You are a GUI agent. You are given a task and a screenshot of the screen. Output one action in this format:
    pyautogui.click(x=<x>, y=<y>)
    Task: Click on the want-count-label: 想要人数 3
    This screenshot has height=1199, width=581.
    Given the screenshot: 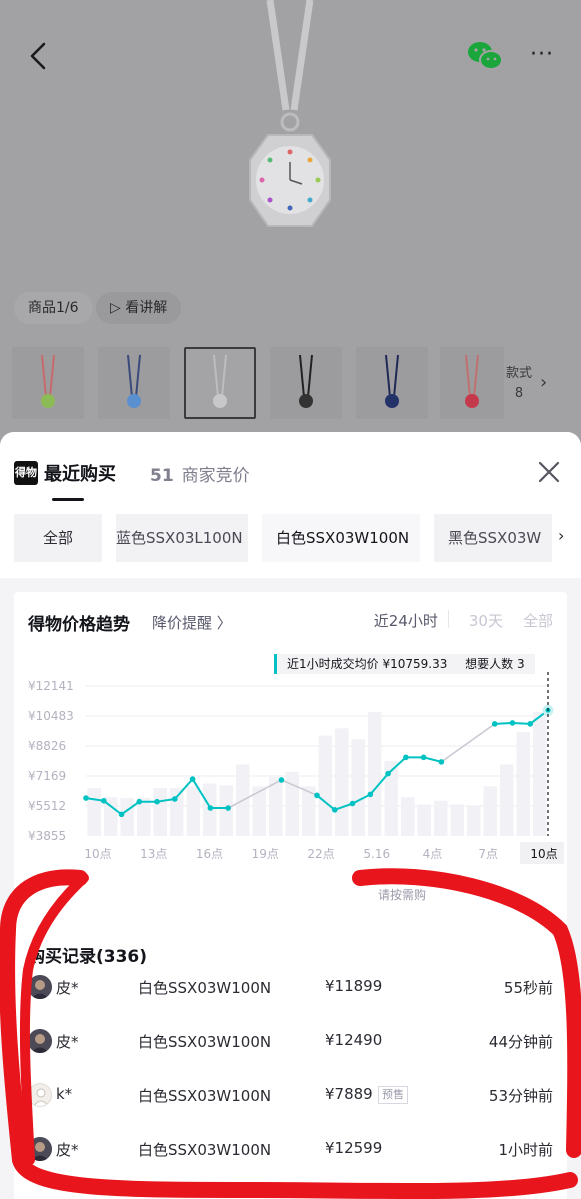 What is the action you would take?
    pyautogui.click(x=495, y=664)
    